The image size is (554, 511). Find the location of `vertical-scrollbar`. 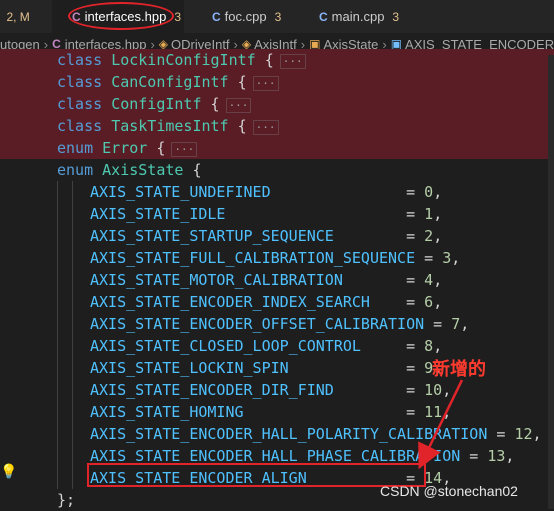

vertical-scrollbar is located at coordinates (551, 282).